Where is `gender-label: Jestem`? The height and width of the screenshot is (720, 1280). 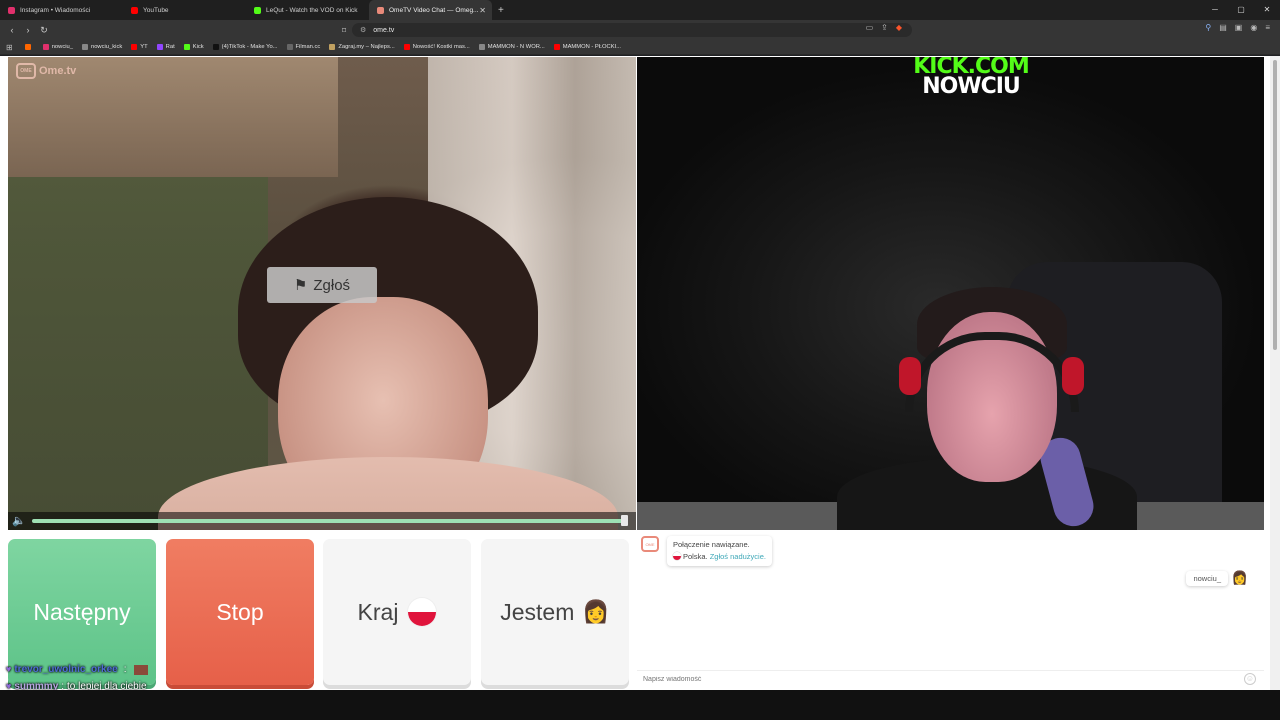 gender-label: Jestem is located at coordinates (537, 611).